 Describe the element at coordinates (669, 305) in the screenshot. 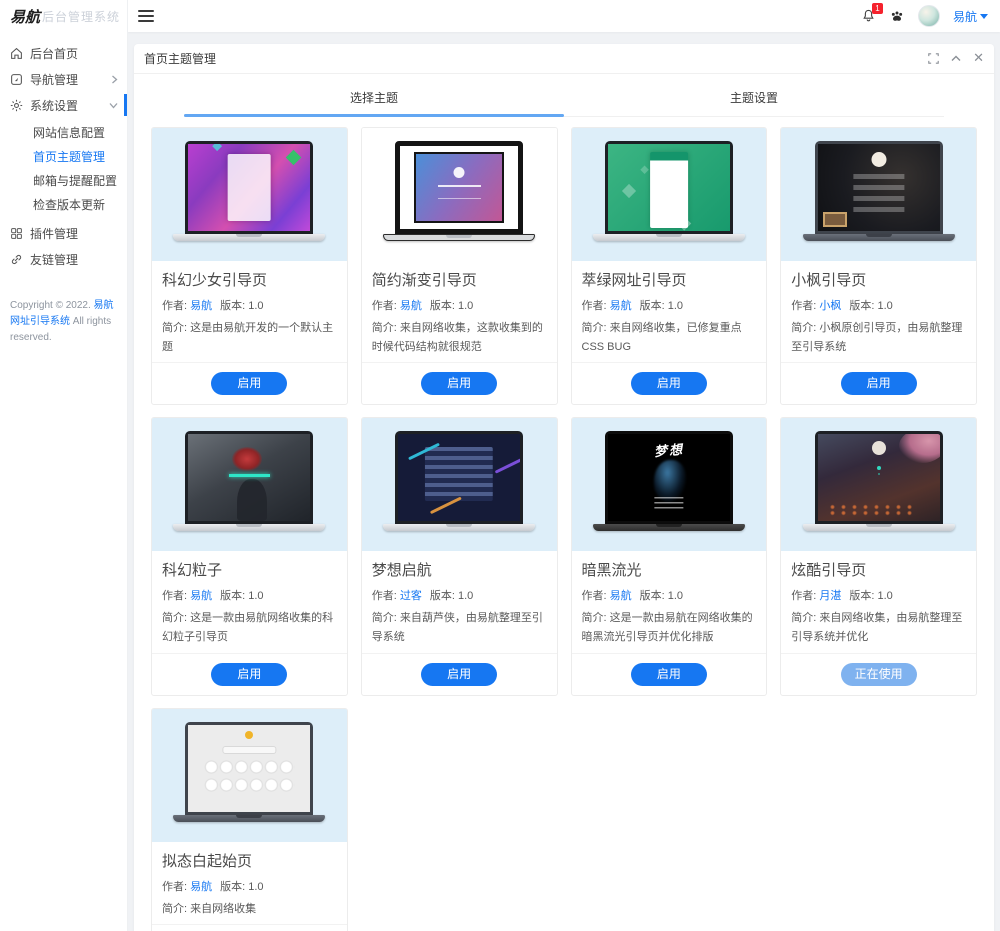

I see `theme-meta: 作者: 易航 版本: 1.0` at that location.